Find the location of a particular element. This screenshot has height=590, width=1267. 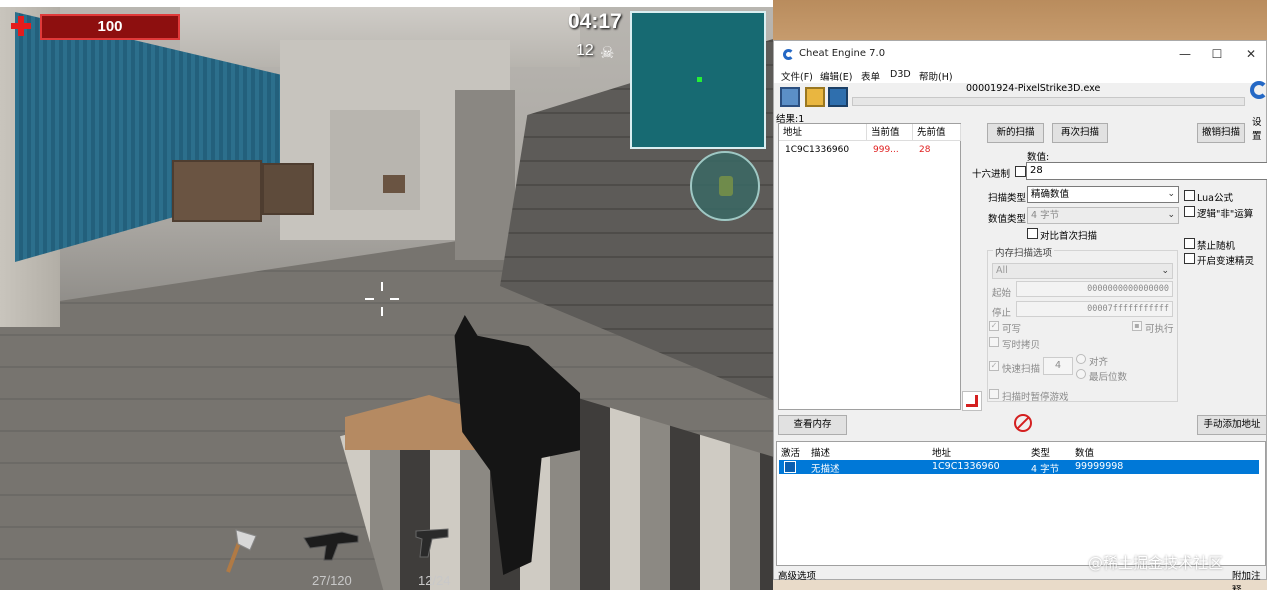

executable-checkbox: ▪ is located at coordinates (1137, 326).